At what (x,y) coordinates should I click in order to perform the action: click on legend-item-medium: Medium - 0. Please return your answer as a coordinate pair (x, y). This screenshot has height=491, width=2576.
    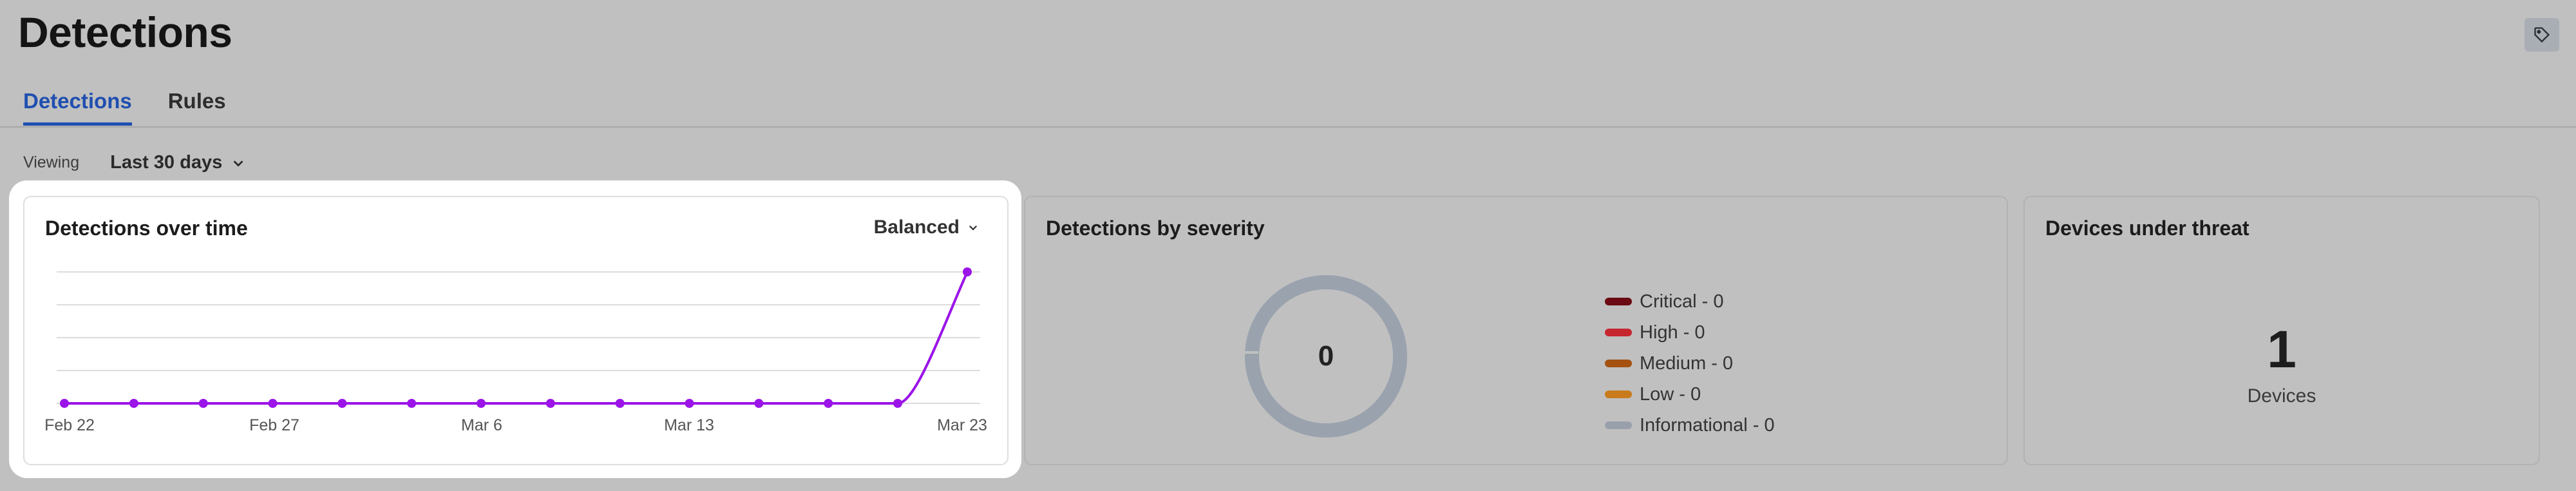
    Looking at the image, I should click on (1690, 363).